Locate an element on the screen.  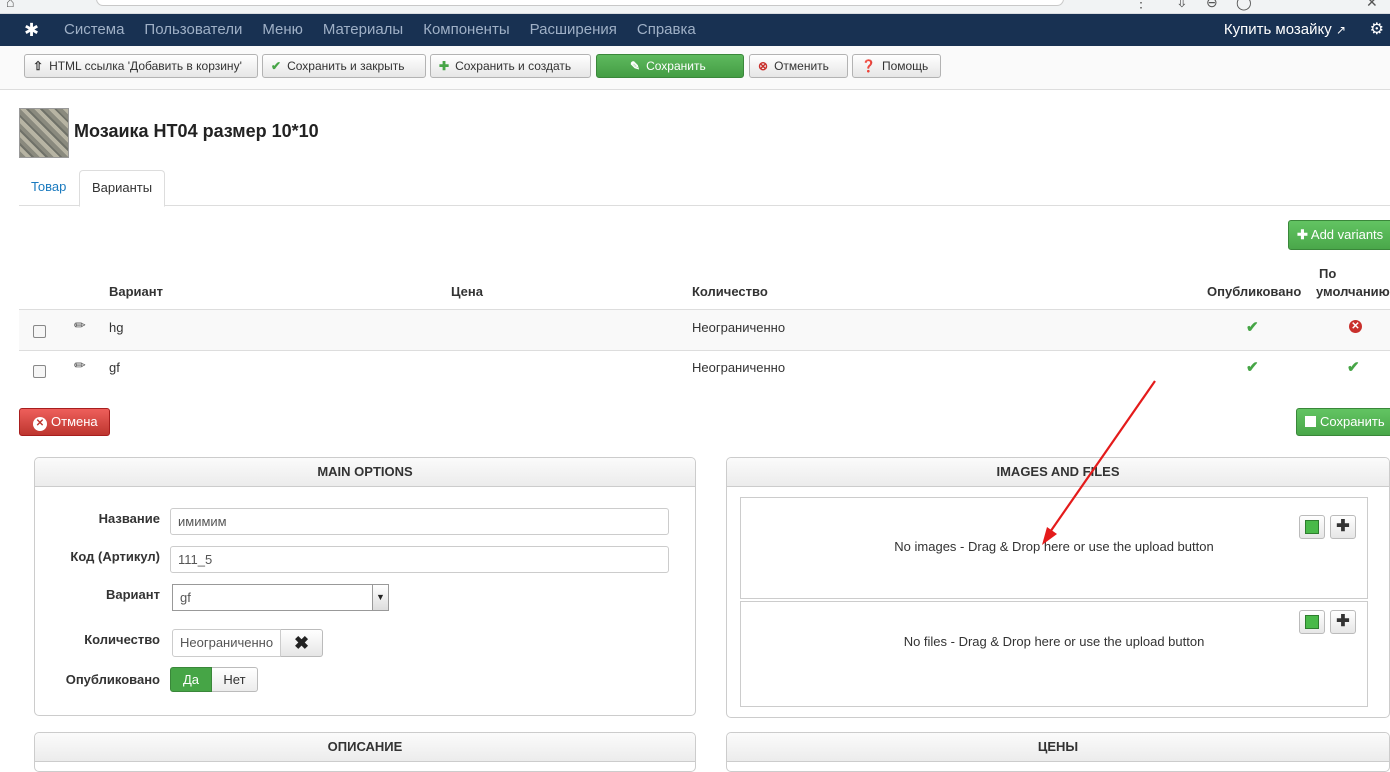
prices-heading: ЦЕНЫ is located at coordinates (1058, 747).